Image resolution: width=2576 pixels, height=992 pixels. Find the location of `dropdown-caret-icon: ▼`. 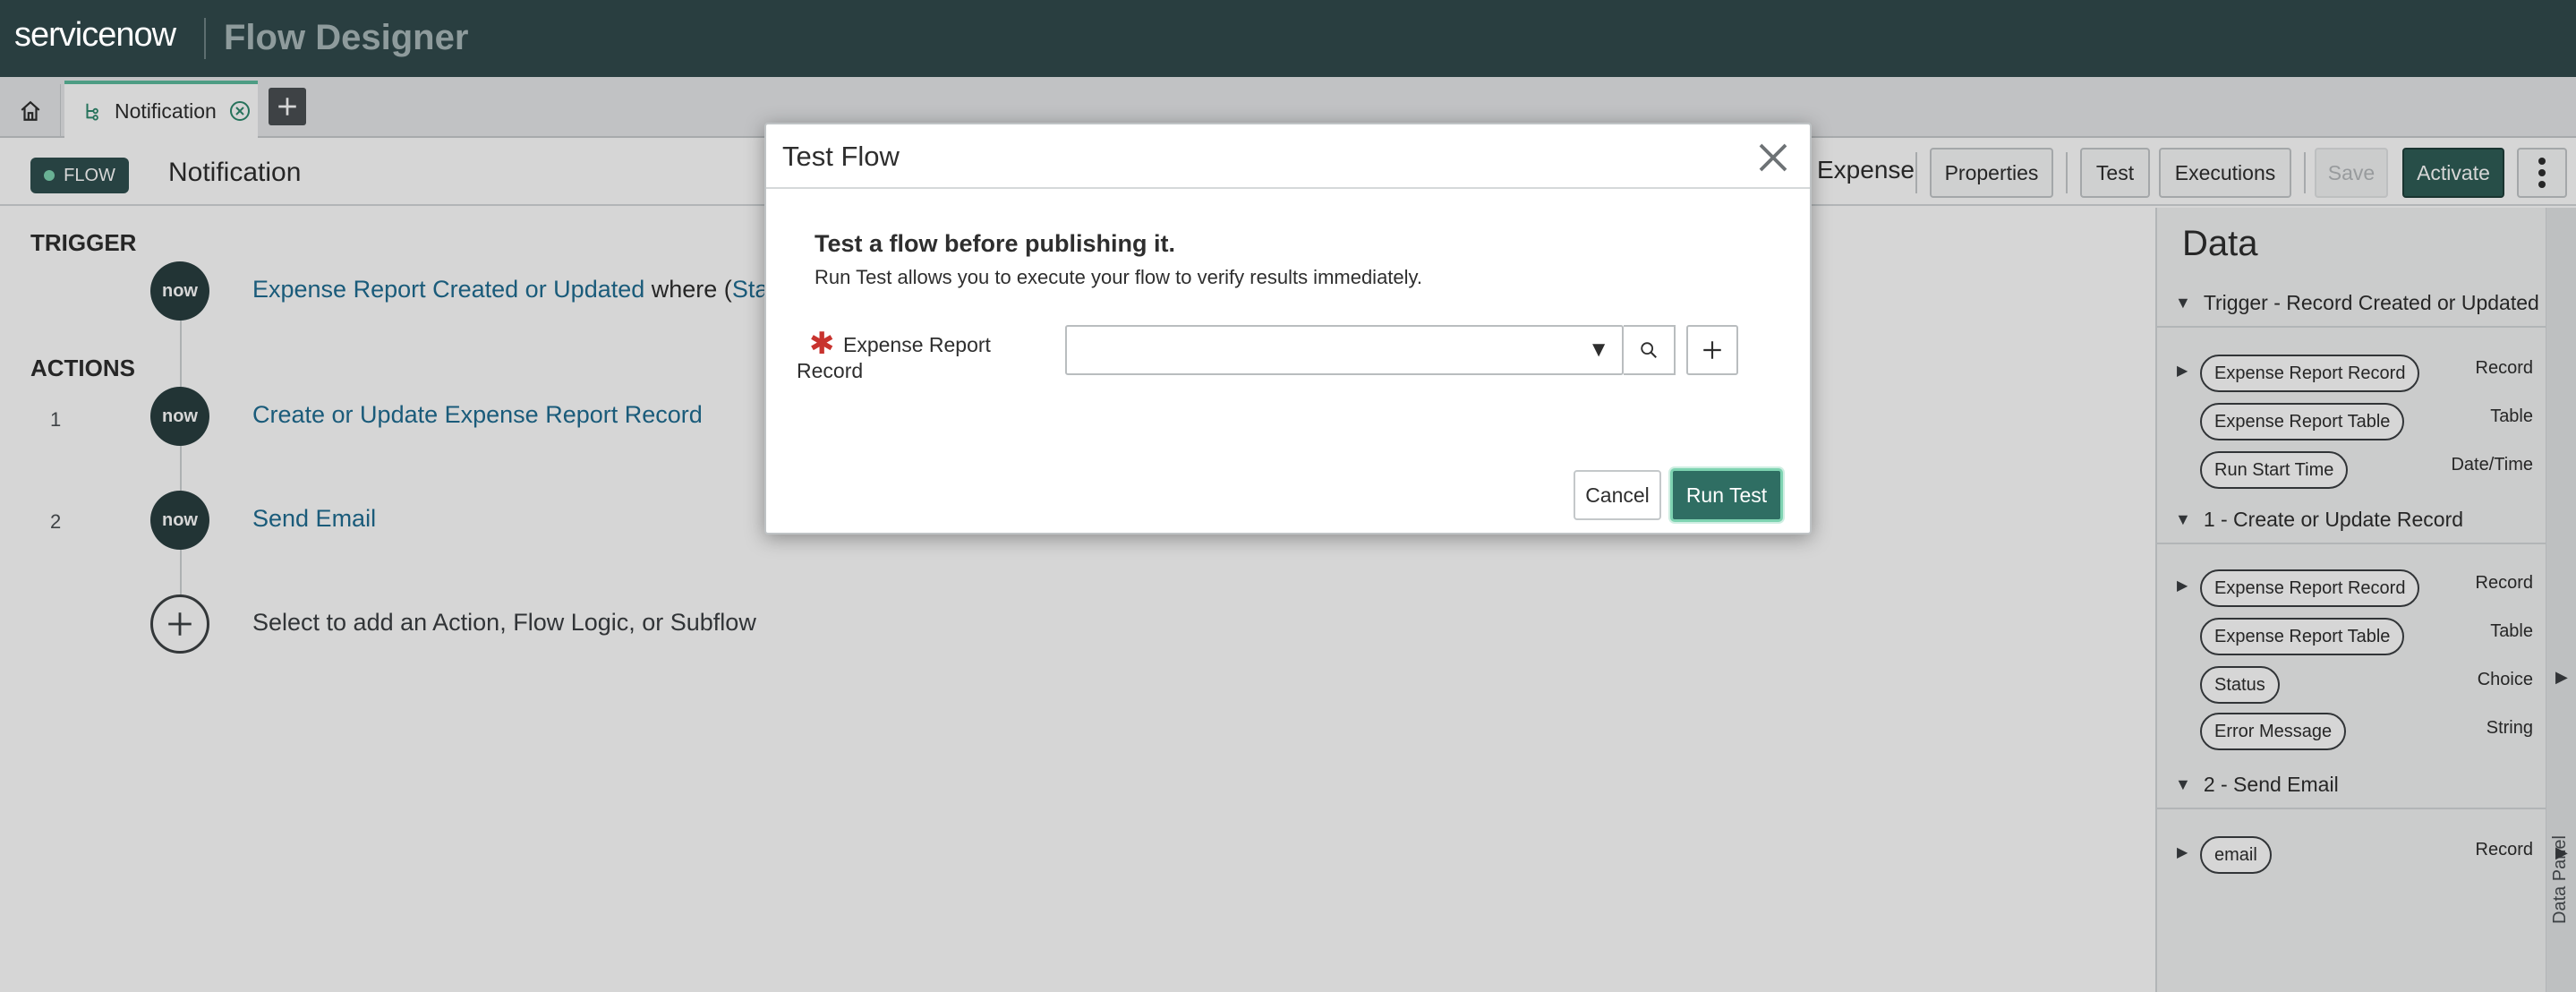

dropdown-caret-icon: ▼ is located at coordinates (1598, 350).